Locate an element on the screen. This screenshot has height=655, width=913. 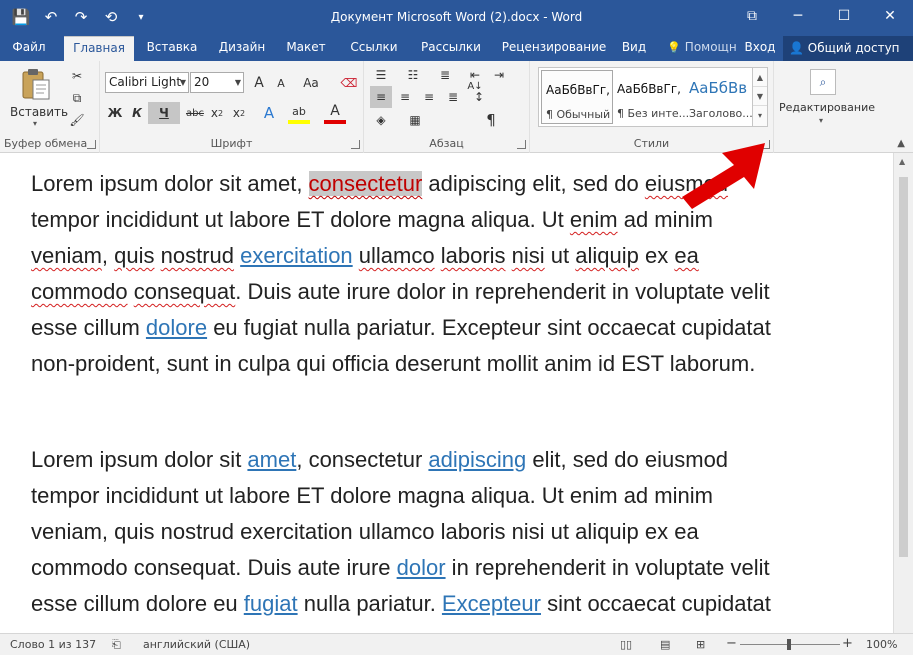
paragraph-launcher-icon is located at coordinates (521, 144).